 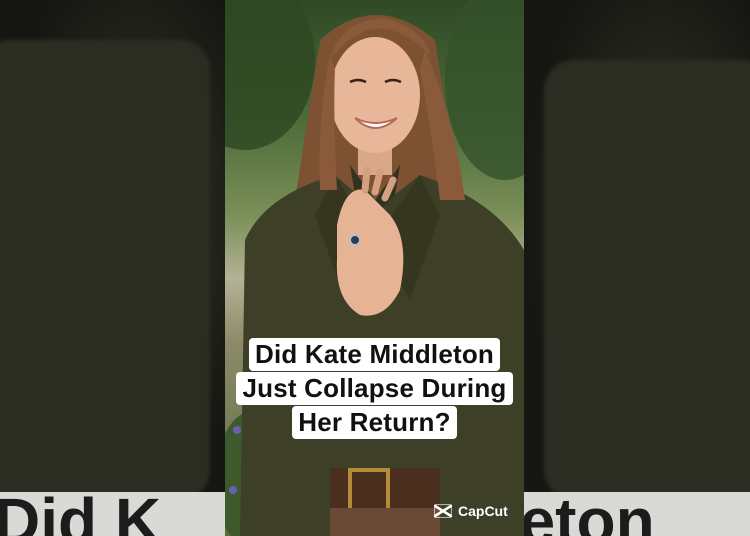 I want to click on caption-line-3: Her Return?, so click(x=374, y=422).